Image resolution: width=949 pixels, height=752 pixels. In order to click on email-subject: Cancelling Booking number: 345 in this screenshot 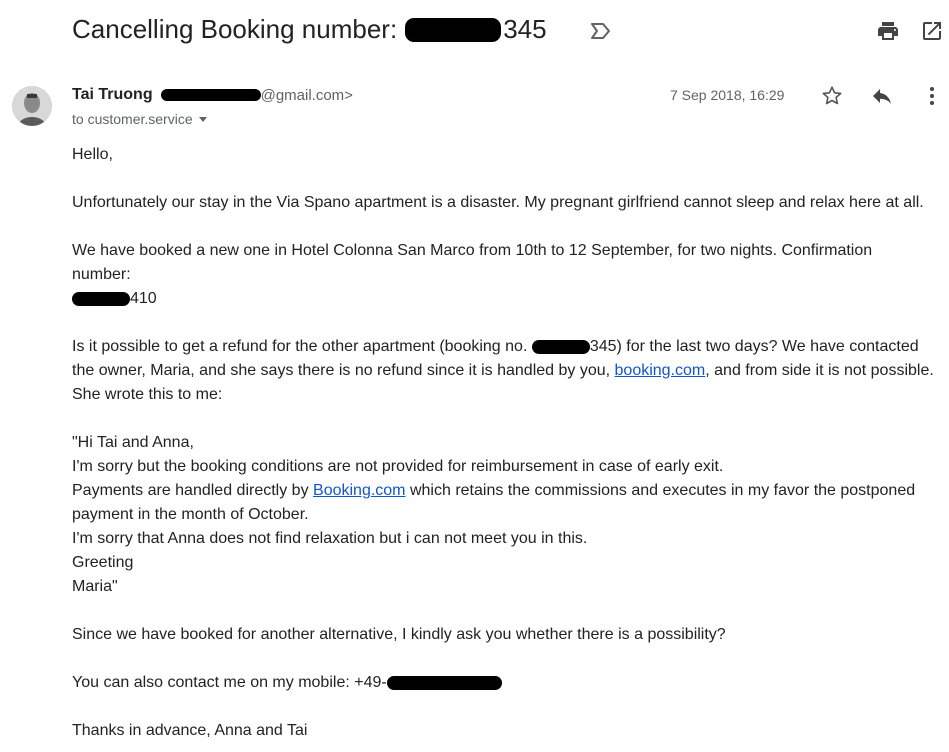, I will do `click(309, 29)`.